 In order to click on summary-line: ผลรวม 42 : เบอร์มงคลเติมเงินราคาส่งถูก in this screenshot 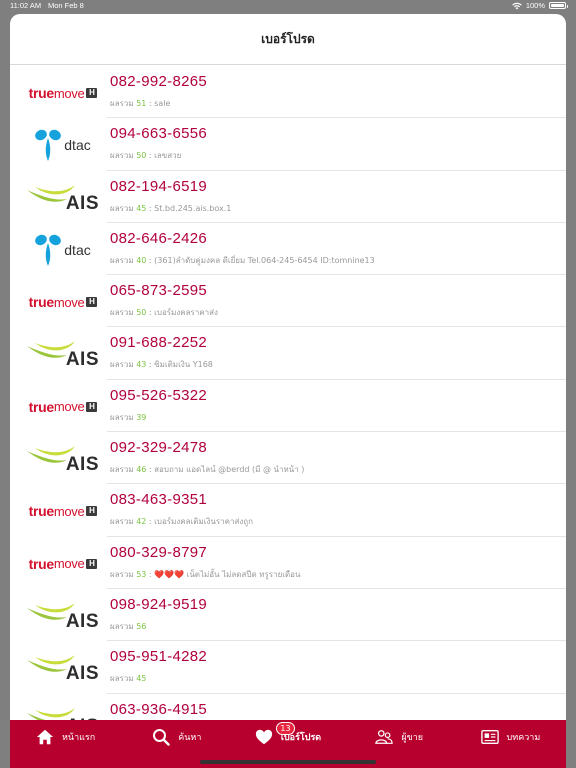, I will do `click(181, 521)`.